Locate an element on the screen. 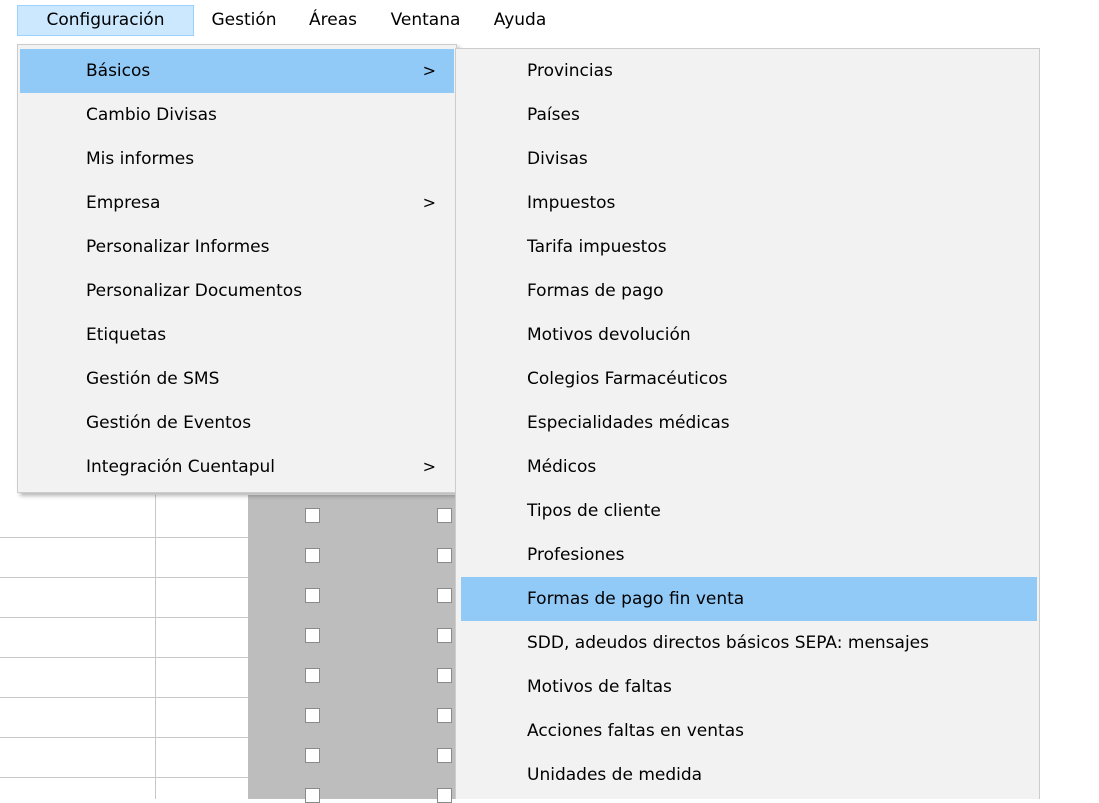 The height and width of the screenshot is (803, 1099). menu-item-label: Colegios Farmacéuticos is located at coordinates (627, 379).